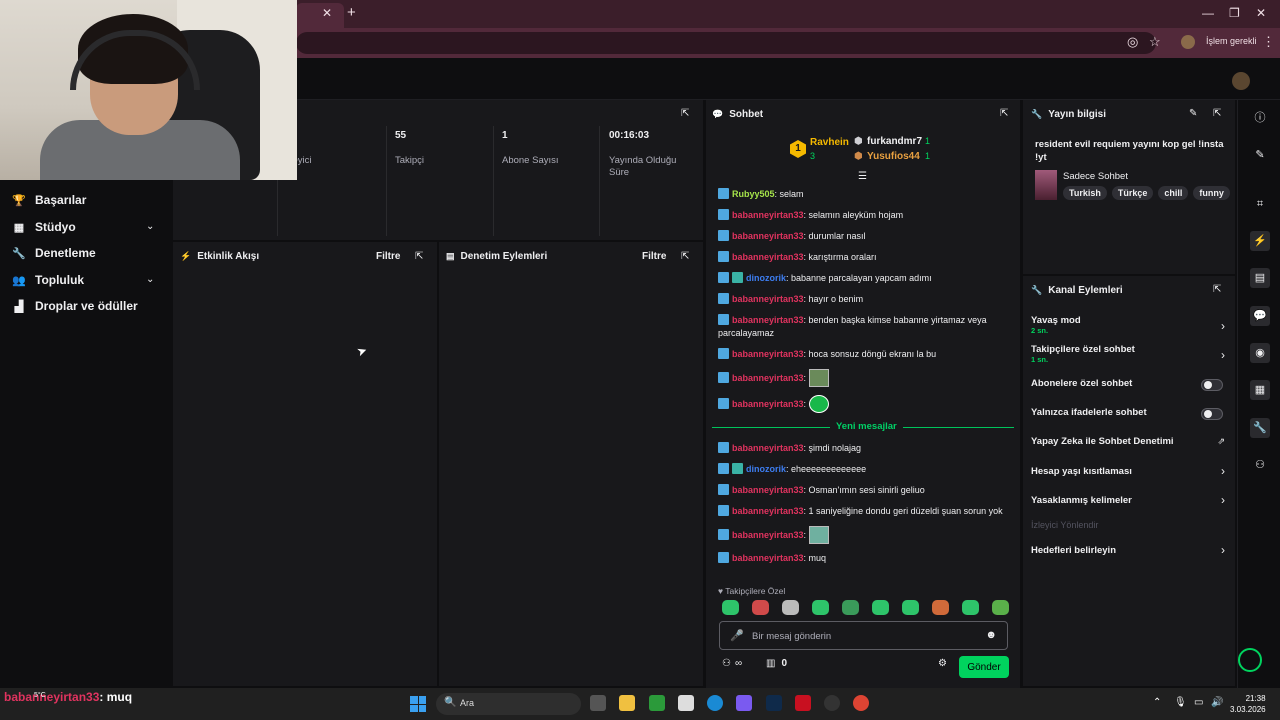 Image resolution: width=1280 pixels, height=720 pixels. I want to click on xbox-icon, so click(657, 703).